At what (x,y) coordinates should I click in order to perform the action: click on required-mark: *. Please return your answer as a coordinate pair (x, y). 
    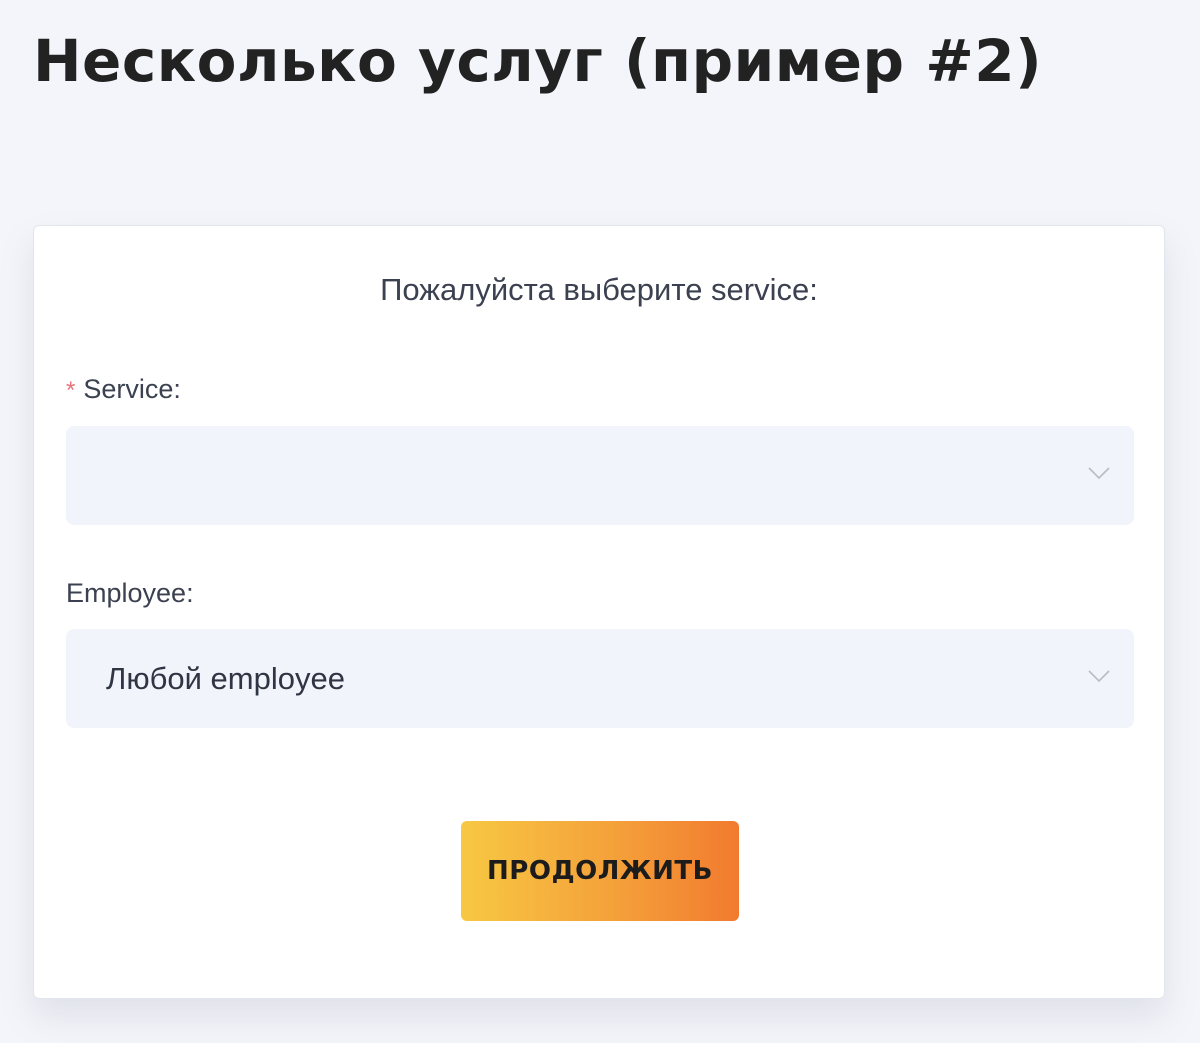
    Looking at the image, I should click on (71, 390).